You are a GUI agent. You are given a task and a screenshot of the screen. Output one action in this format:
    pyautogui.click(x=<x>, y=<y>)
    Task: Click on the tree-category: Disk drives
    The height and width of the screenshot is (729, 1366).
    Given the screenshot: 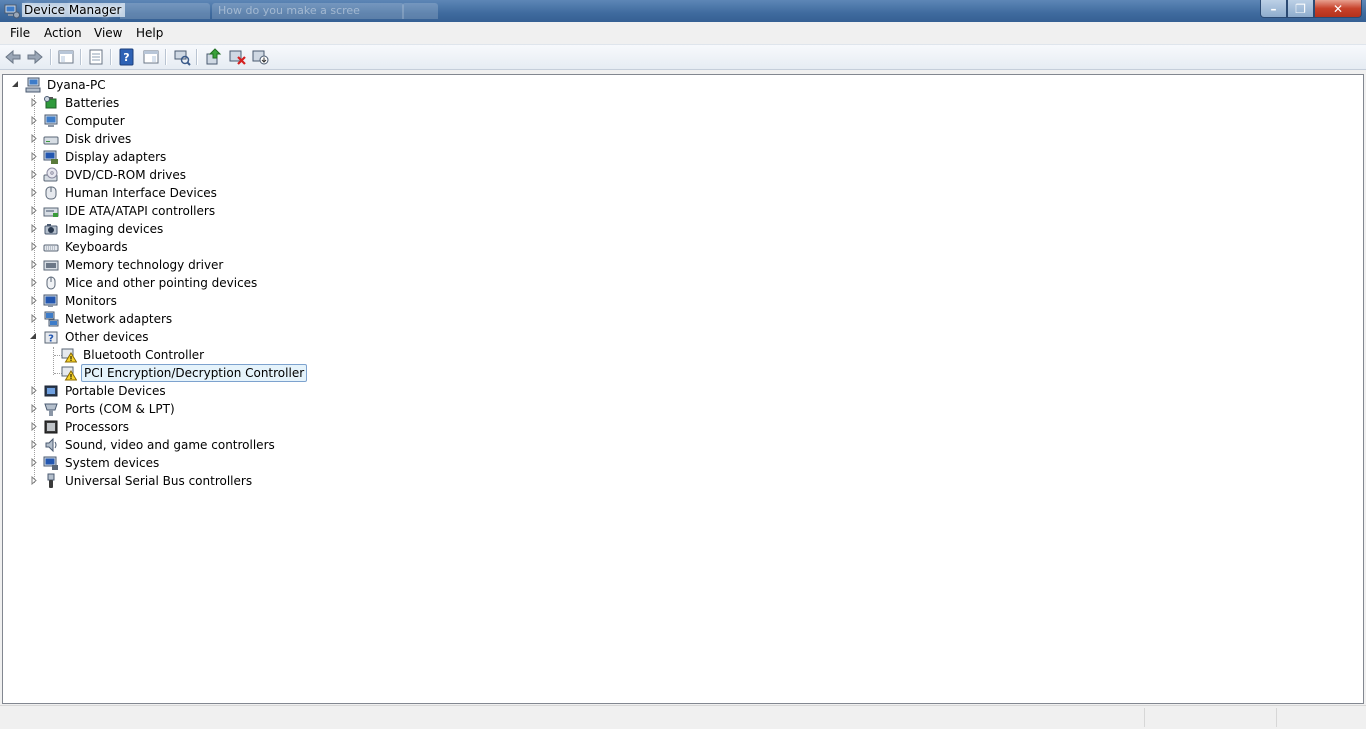 What is the action you would take?
    pyautogui.click(x=227, y=139)
    